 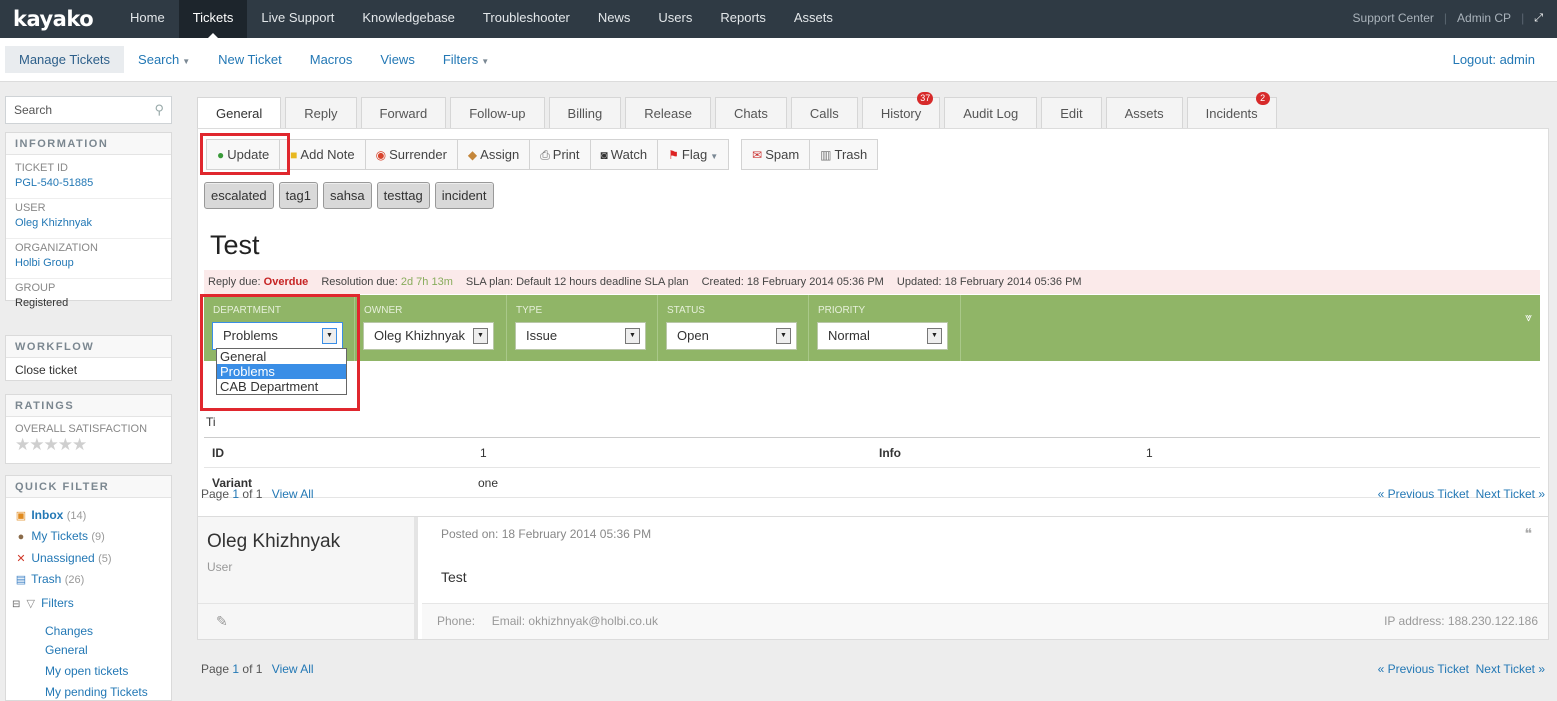 I want to click on new-ticket-link: New Ticket, so click(x=250, y=59).